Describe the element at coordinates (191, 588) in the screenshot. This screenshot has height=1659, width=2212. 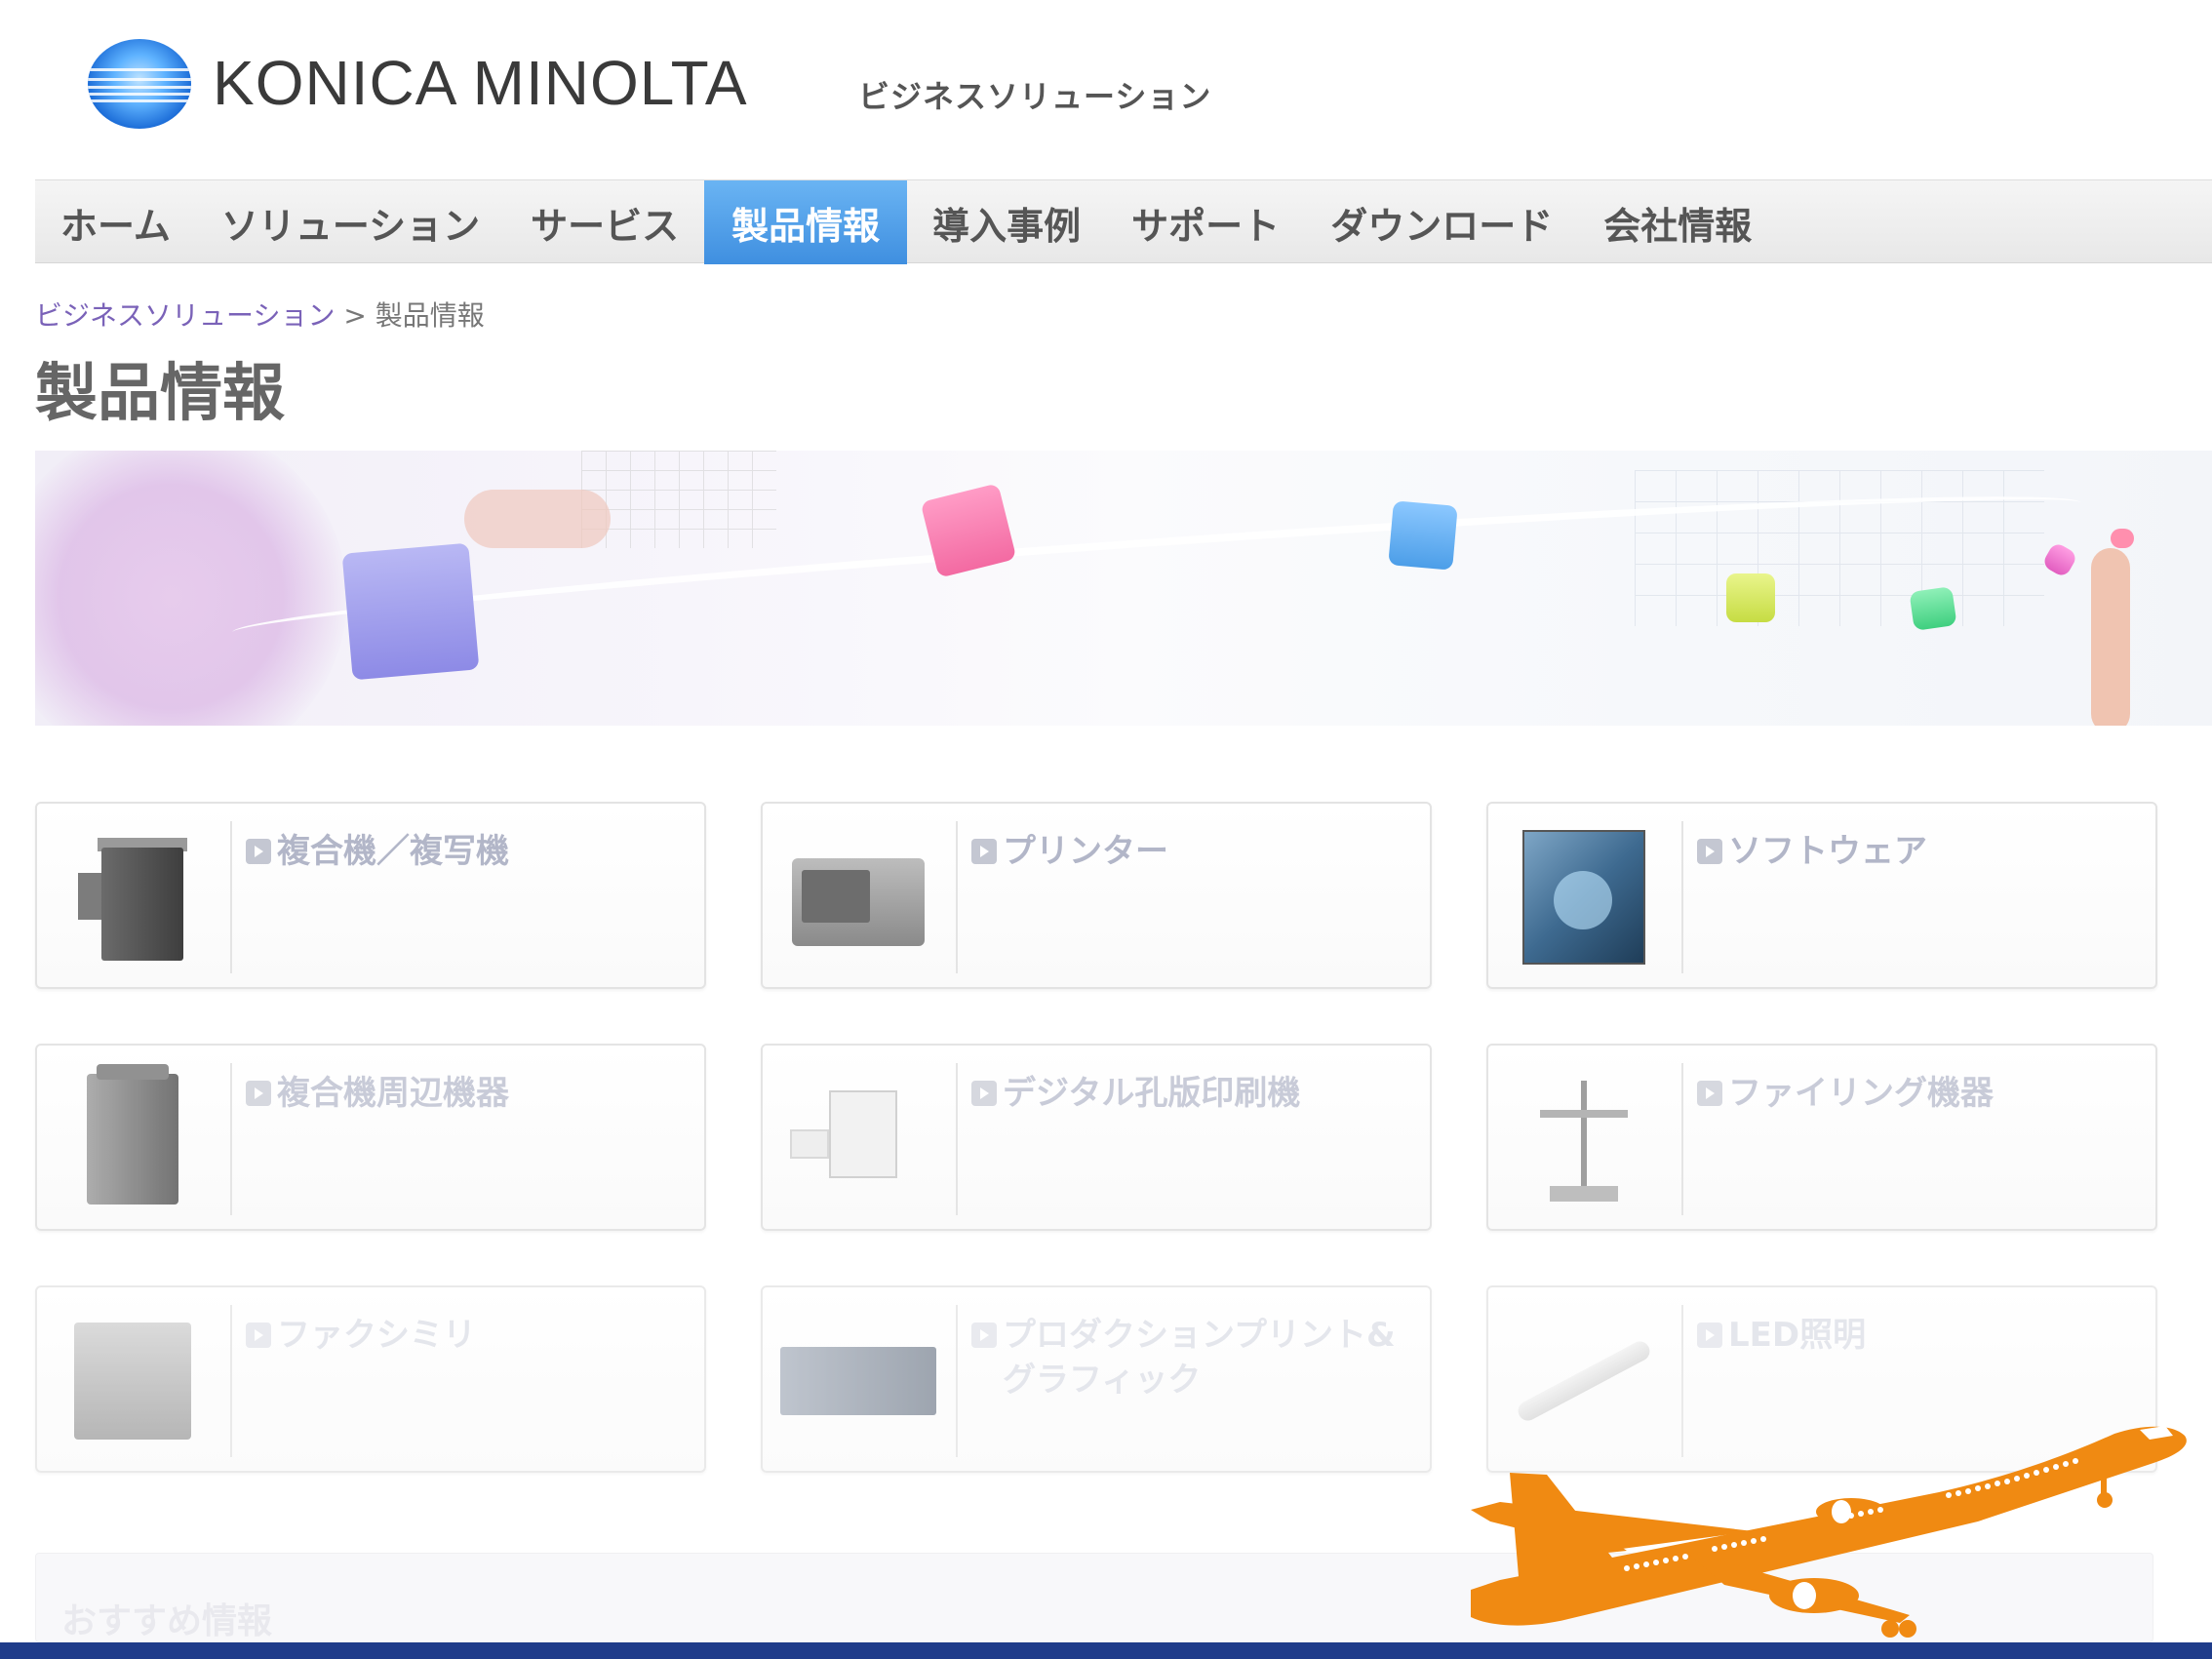
I see `flower-graphic` at that location.